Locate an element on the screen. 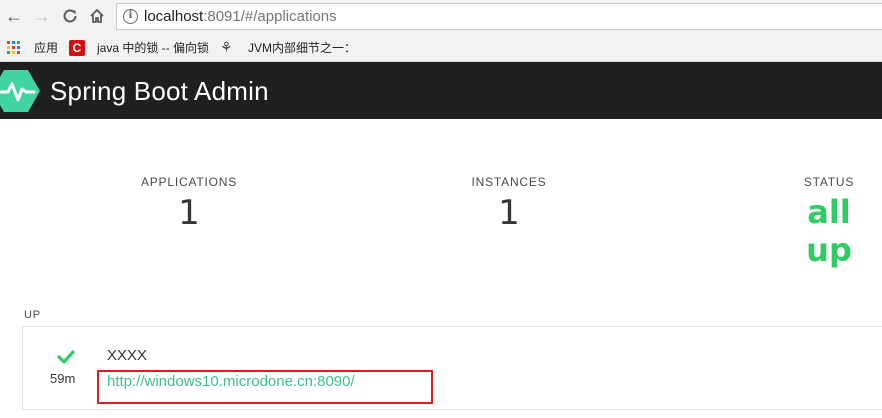 This screenshot has height=418, width=882. back-arrow-icon: ← is located at coordinates (14, 16).